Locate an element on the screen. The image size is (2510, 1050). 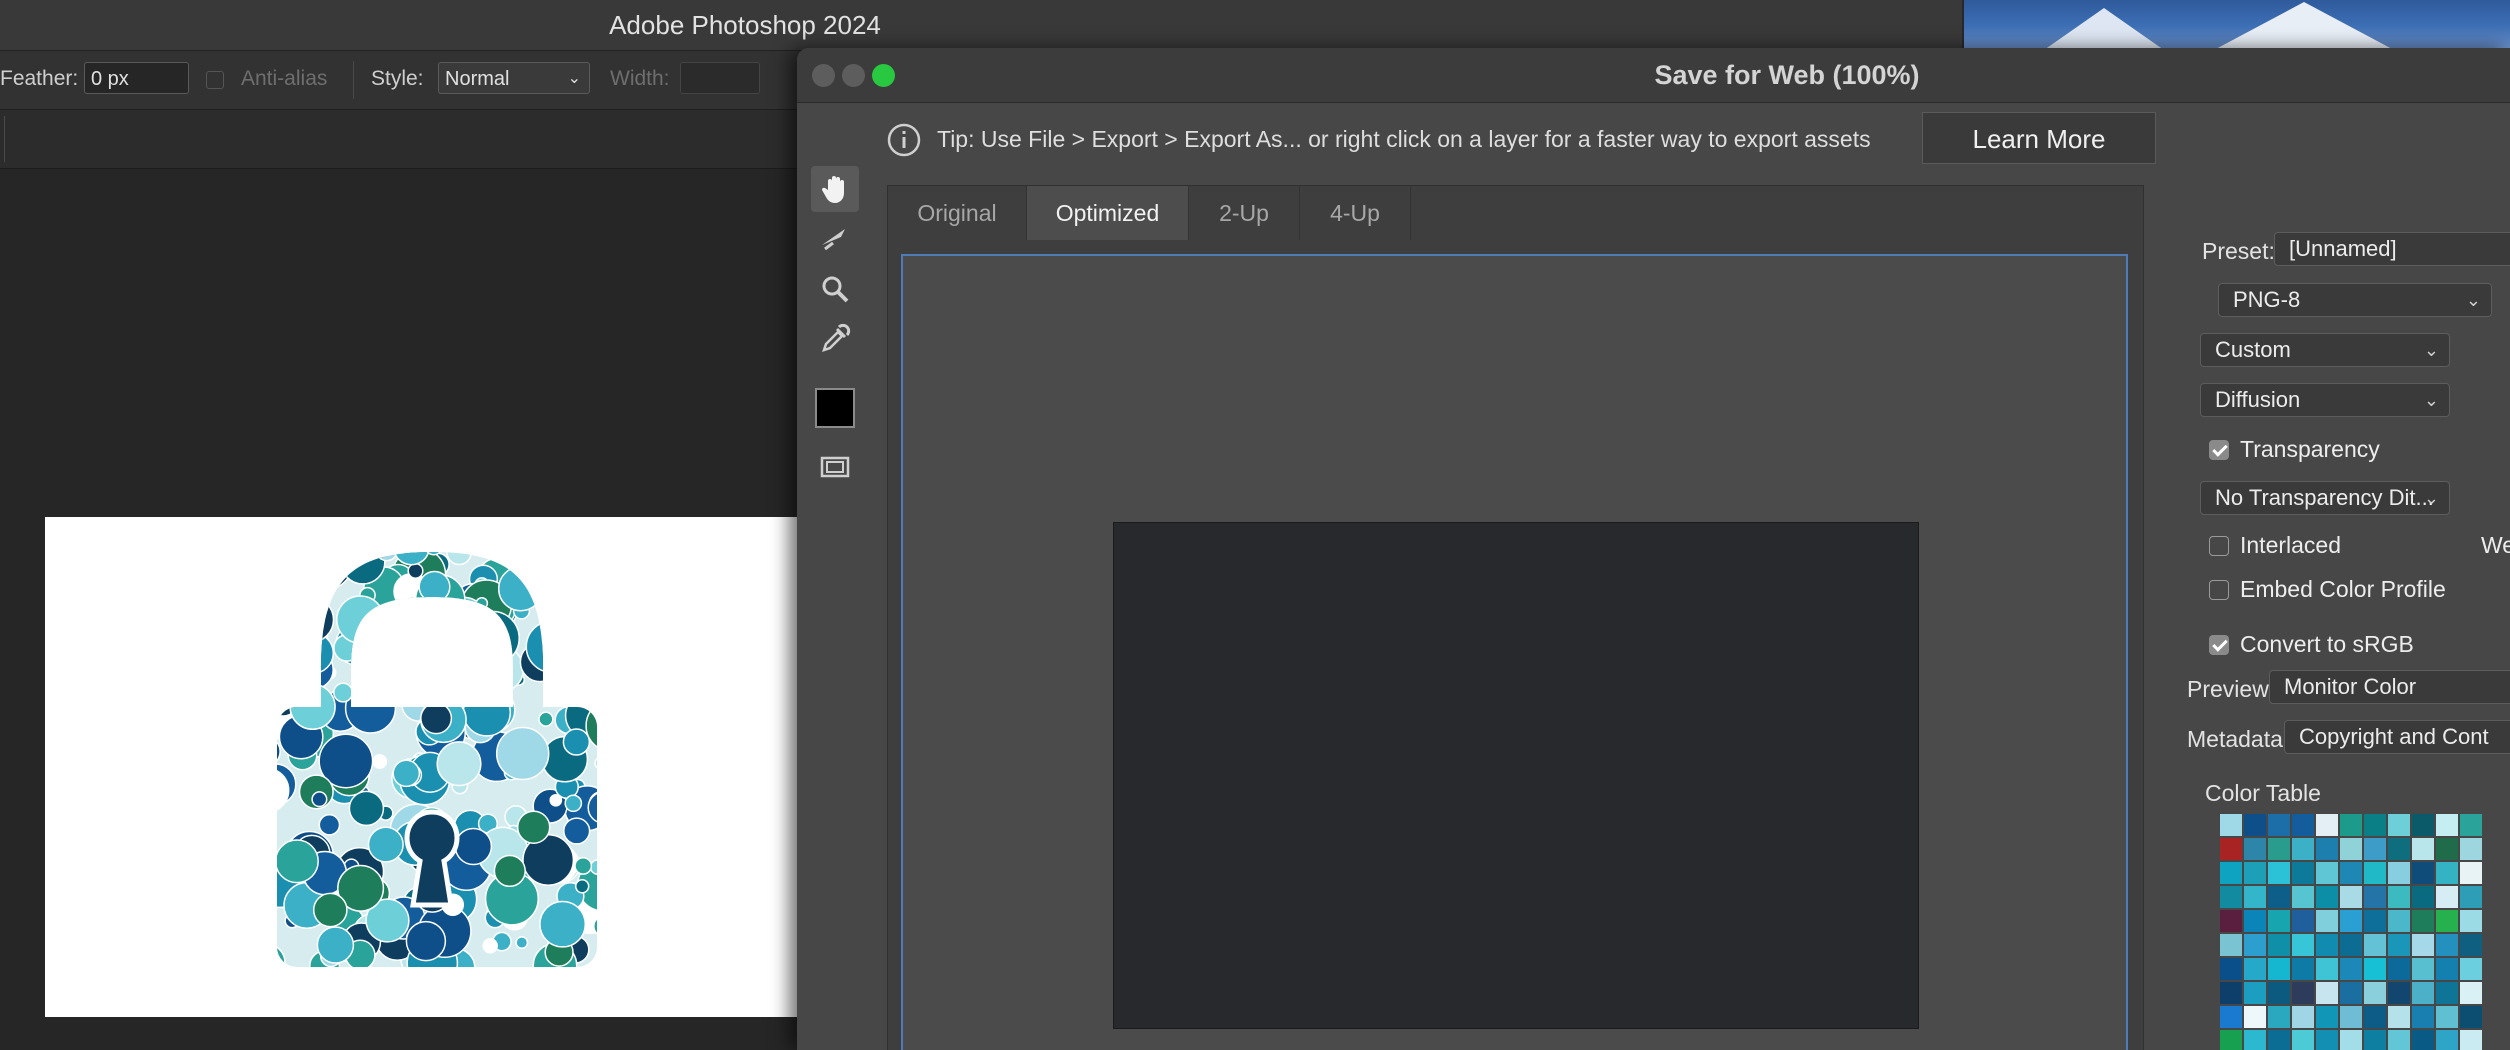
slice-select-tool is located at coordinates (835, 239).